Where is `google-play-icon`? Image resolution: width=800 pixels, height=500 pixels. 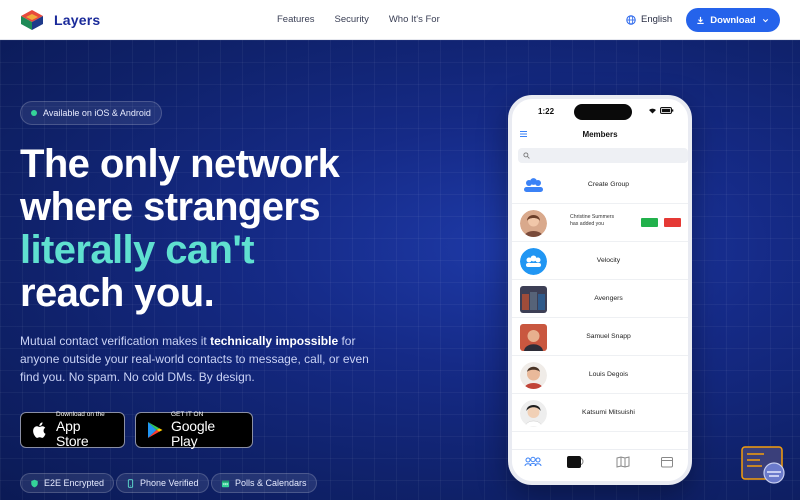 google-play-icon is located at coordinates (155, 430).